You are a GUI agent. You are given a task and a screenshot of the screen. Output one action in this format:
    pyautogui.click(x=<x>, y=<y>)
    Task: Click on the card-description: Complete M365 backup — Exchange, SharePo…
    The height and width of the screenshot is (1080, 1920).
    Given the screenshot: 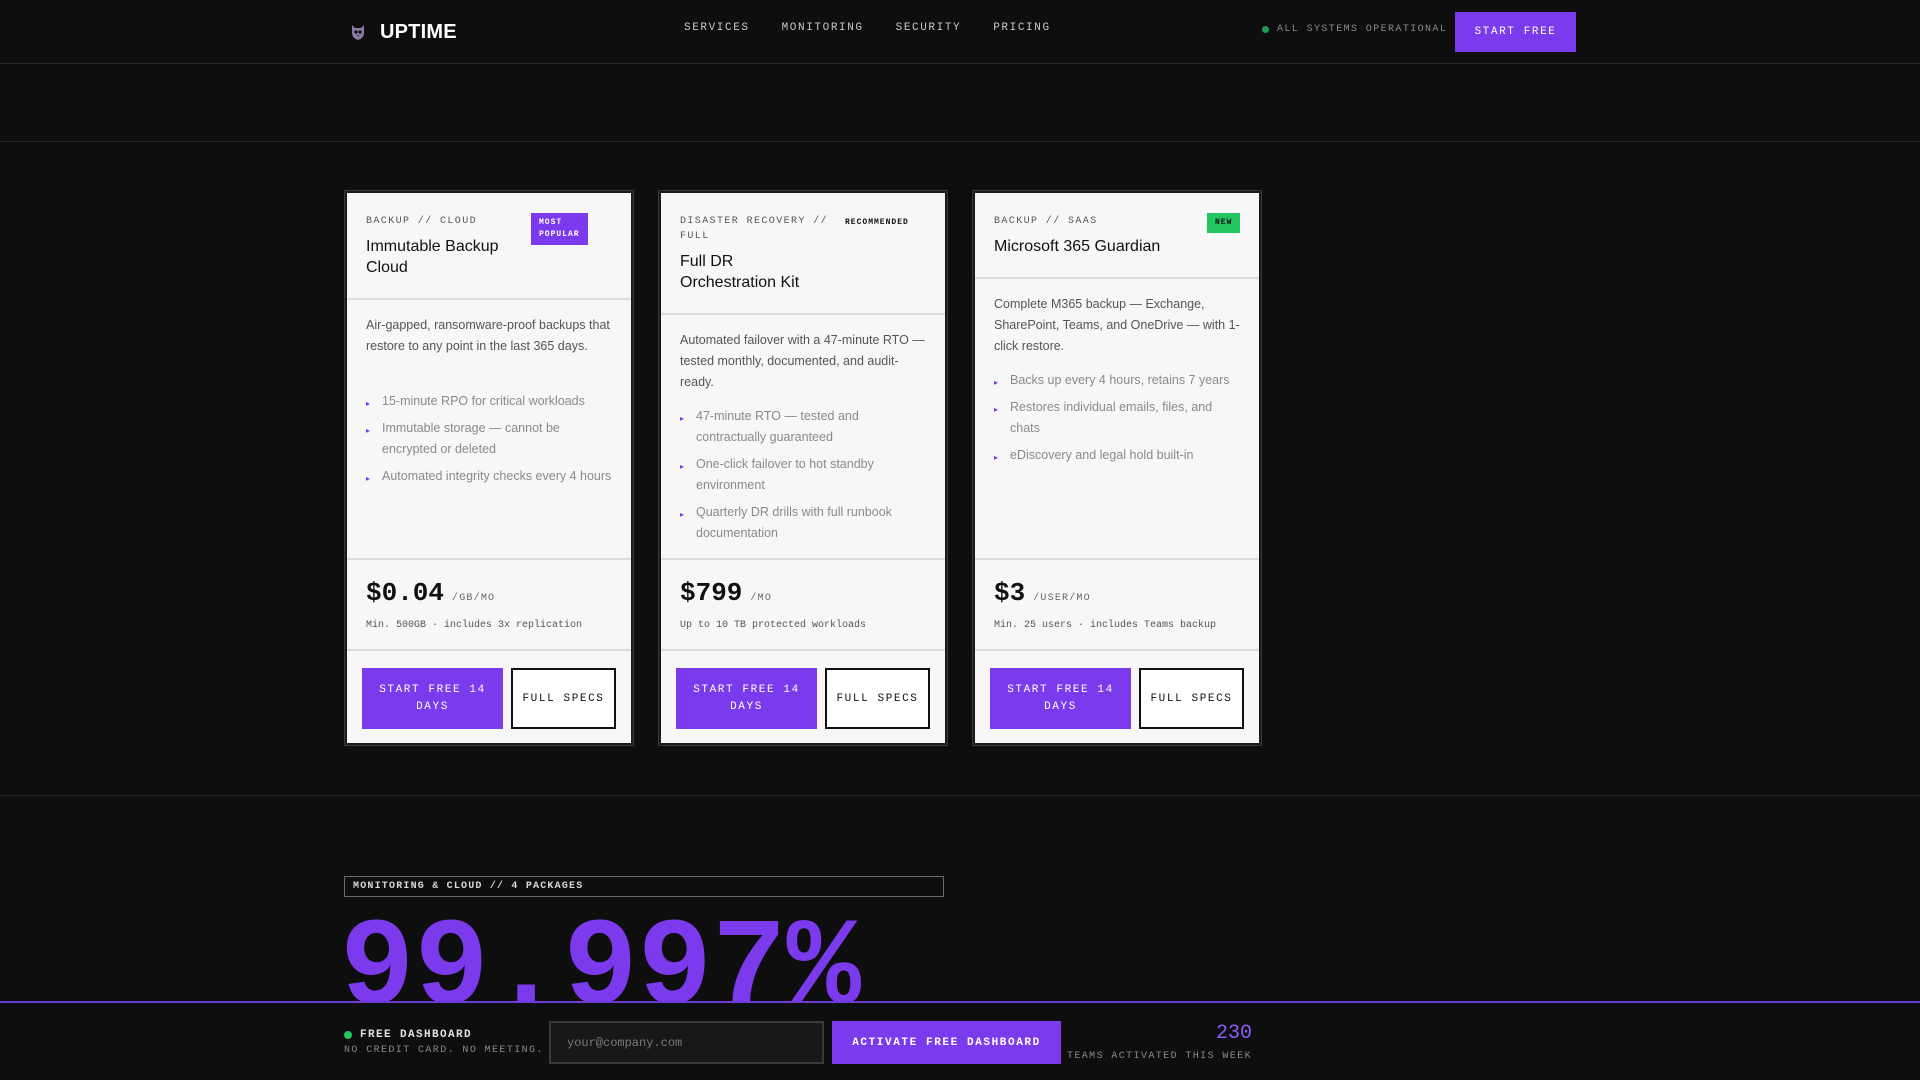 What is the action you would take?
    pyautogui.click(x=1117, y=325)
    